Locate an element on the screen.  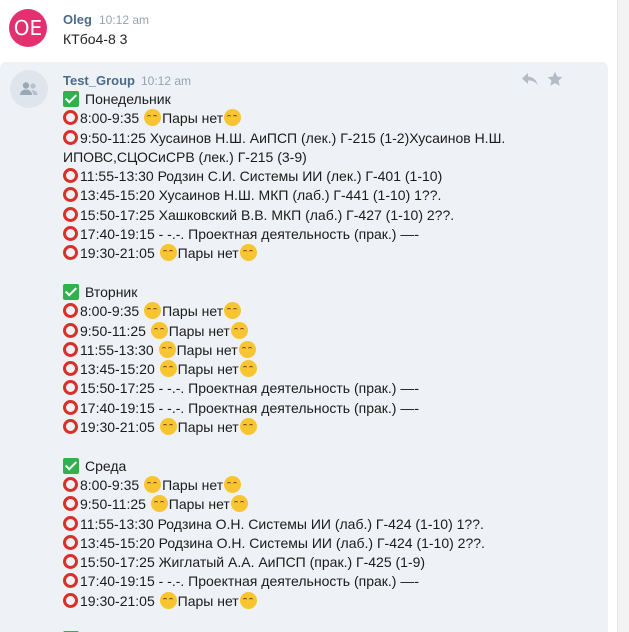
author-name: Oleg is located at coordinates (77, 19).